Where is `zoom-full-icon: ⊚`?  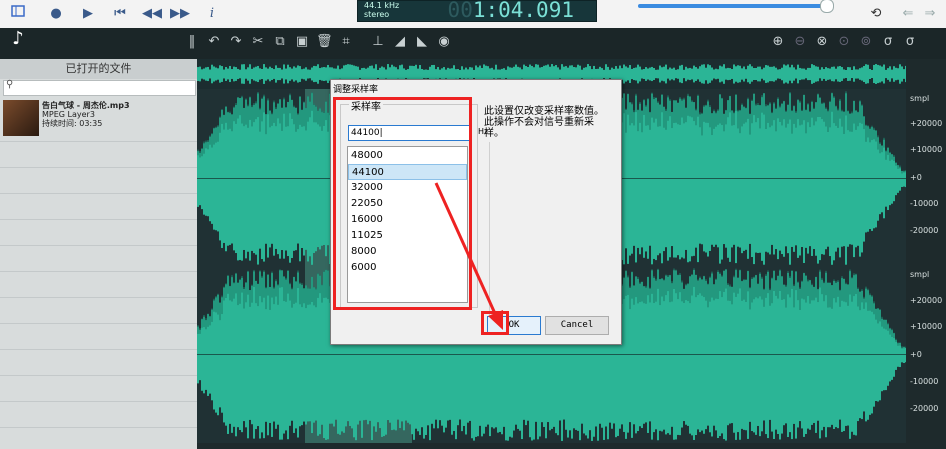 zoom-full-icon: ⊚ is located at coordinates (866, 42).